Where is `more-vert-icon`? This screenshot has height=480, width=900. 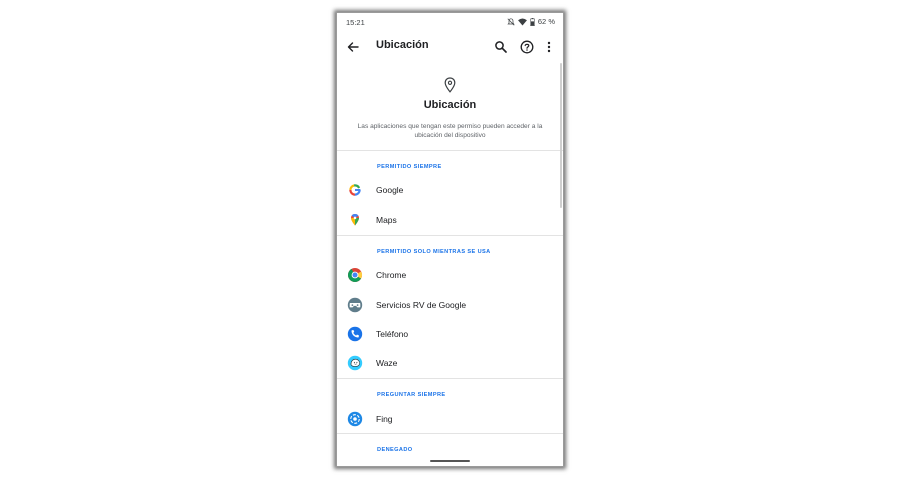
more-vert-icon is located at coordinates (549, 47).